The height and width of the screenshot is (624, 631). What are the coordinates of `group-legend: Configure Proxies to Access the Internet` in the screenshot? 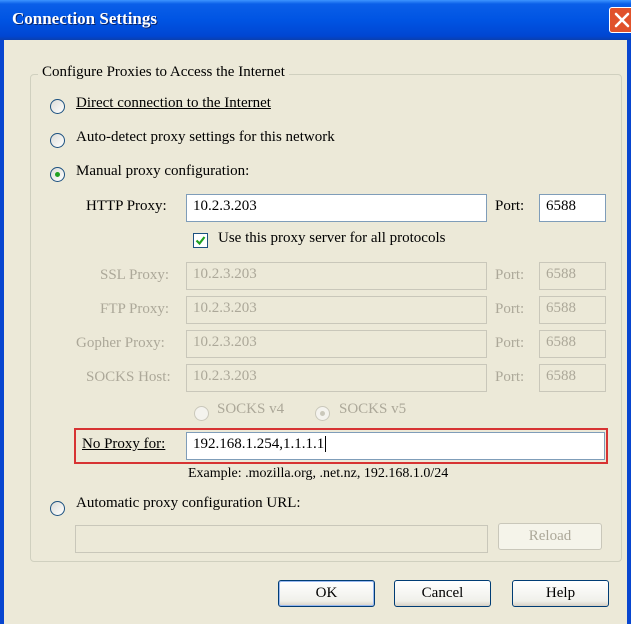 It's located at (163, 72).